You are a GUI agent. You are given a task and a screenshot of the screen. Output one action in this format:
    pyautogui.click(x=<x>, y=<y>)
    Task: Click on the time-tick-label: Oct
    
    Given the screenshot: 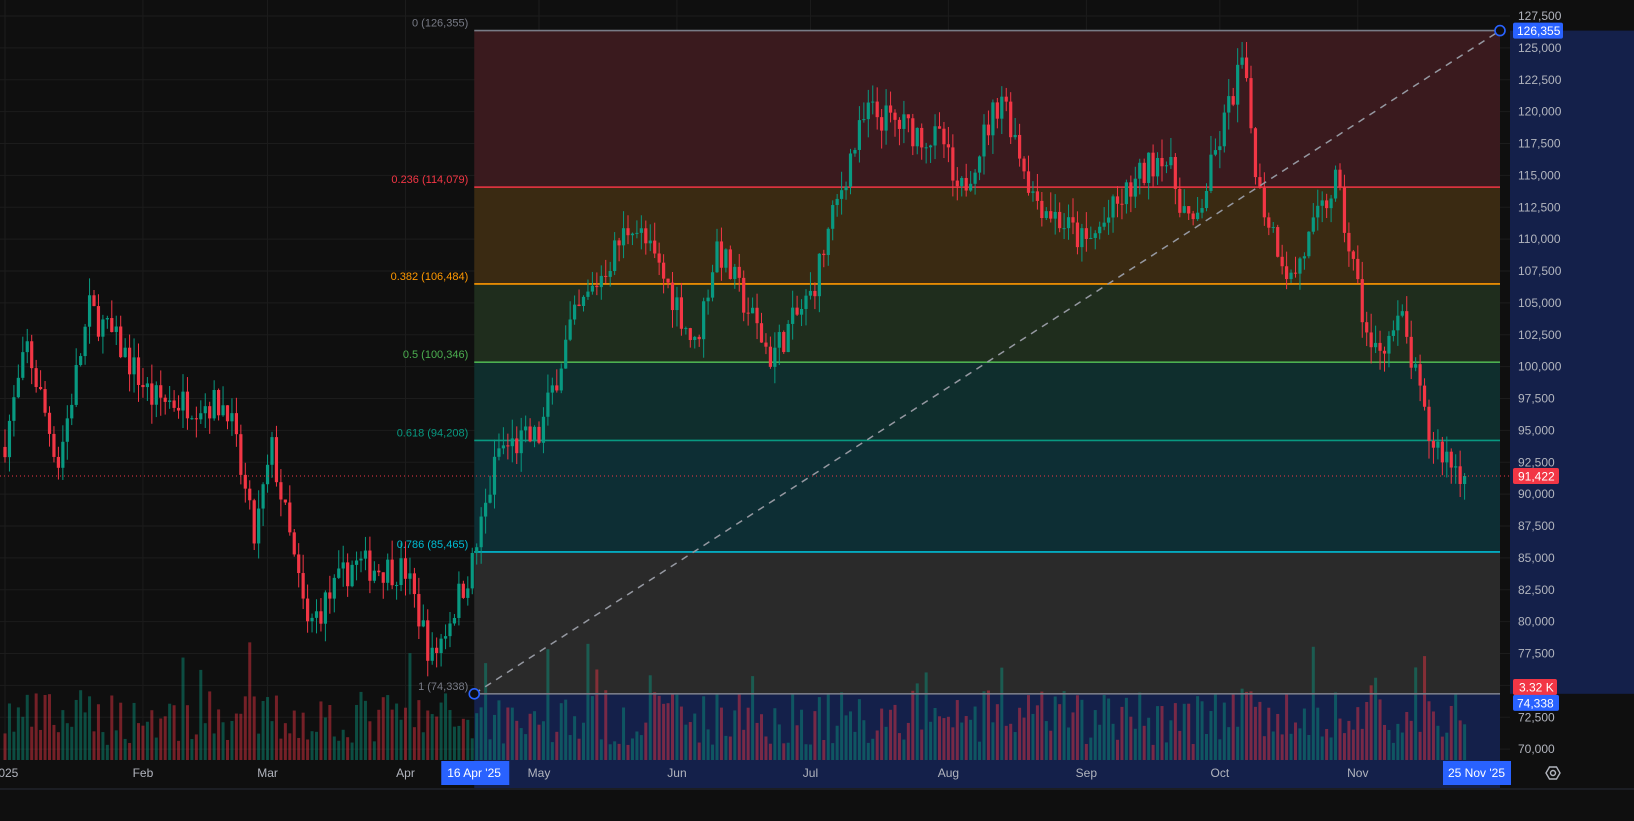 What is the action you would take?
    pyautogui.click(x=1220, y=773)
    